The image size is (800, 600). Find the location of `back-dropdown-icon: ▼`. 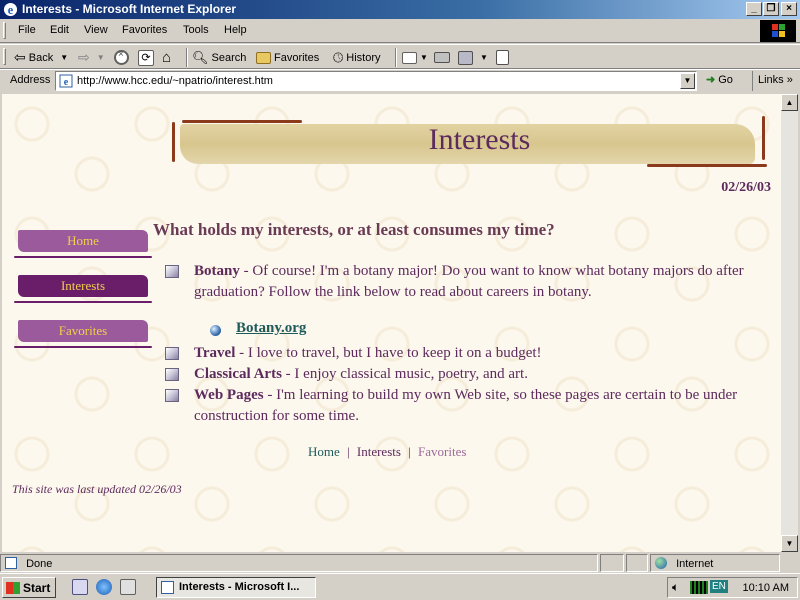

back-dropdown-icon: ▼ is located at coordinates (64, 57).